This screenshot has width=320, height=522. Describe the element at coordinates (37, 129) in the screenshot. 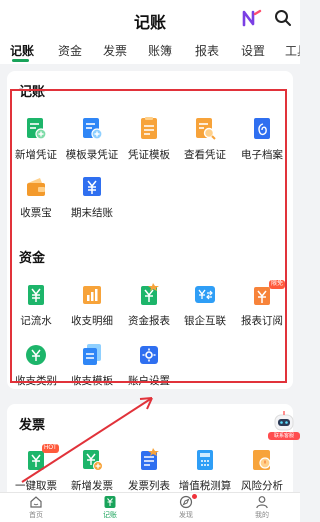

I see `new-voucher-icon` at that location.